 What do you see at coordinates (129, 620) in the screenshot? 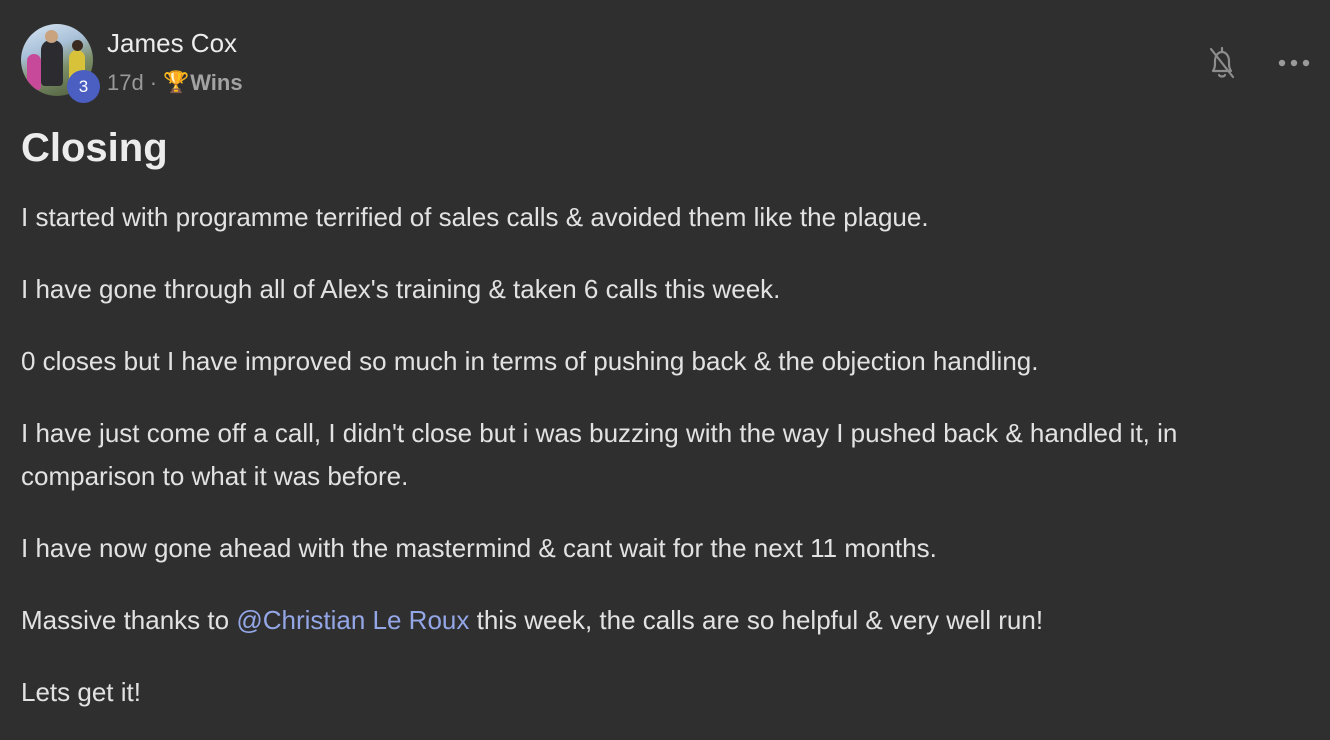
I see `thanks-text-before: Massive thanks to` at bounding box center [129, 620].